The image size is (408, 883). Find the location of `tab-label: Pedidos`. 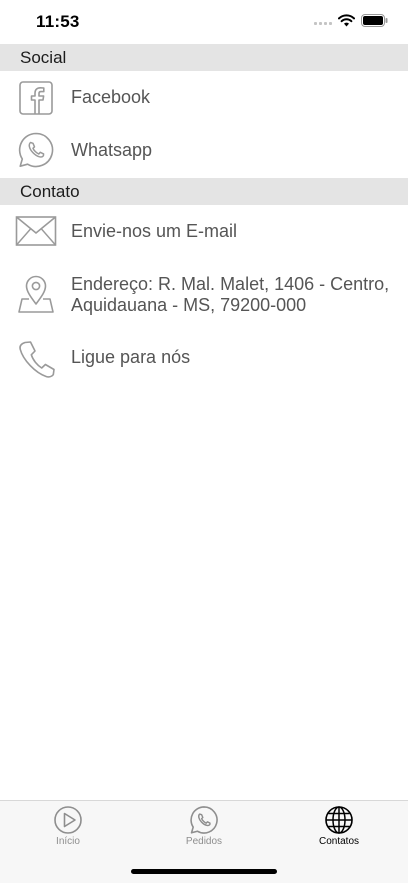

tab-label: Pedidos is located at coordinates (204, 841).